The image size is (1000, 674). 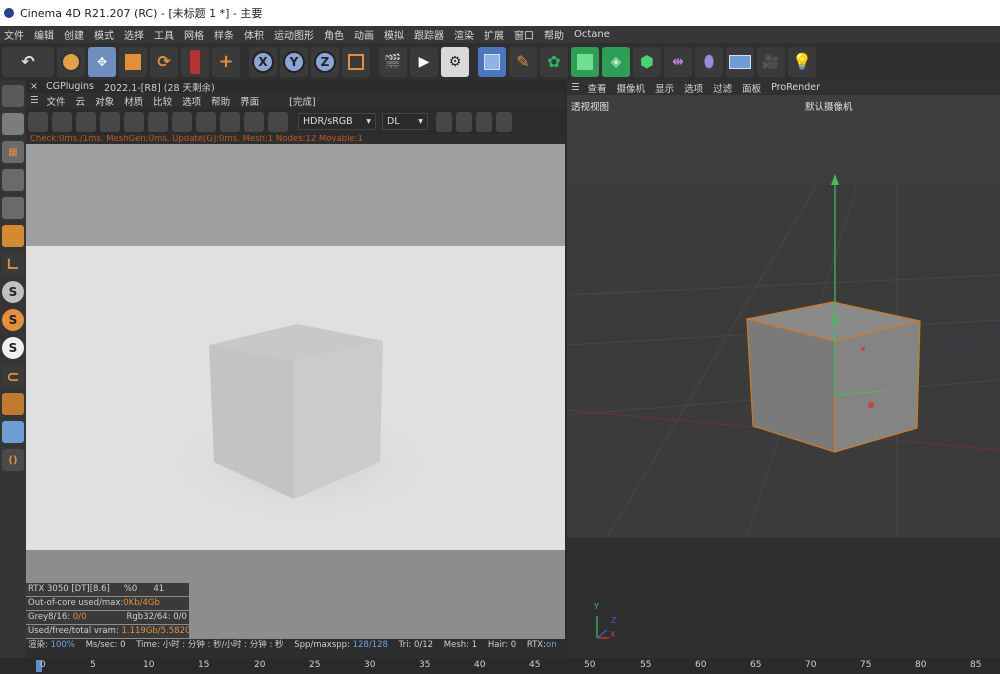 What do you see at coordinates (62, 121) in the screenshot?
I see `restart-icon` at bounding box center [62, 121].